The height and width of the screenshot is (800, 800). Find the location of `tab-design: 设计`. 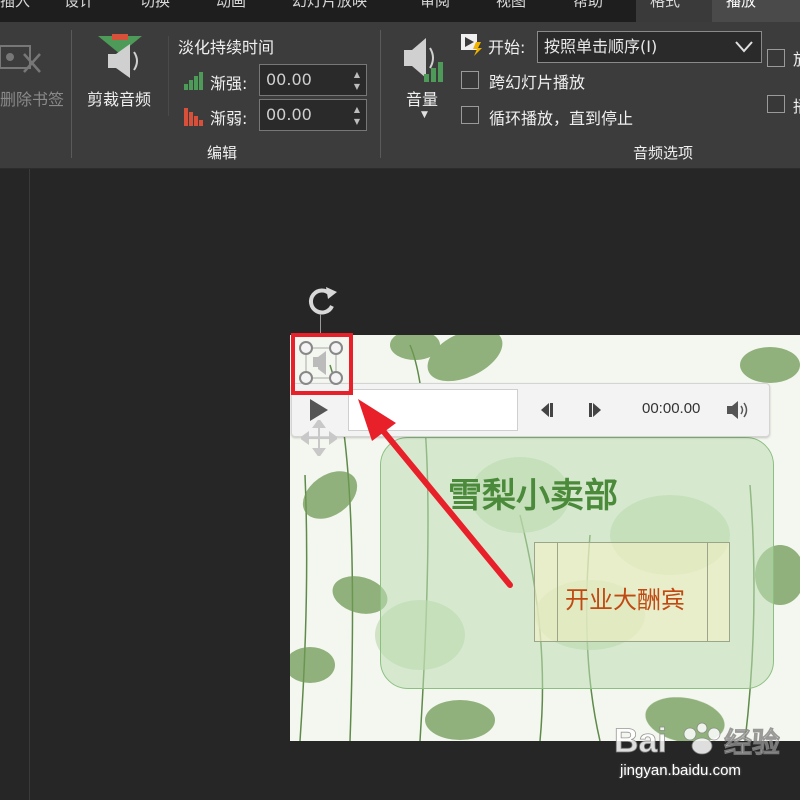

tab-design: 设计 is located at coordinates (89, 11).